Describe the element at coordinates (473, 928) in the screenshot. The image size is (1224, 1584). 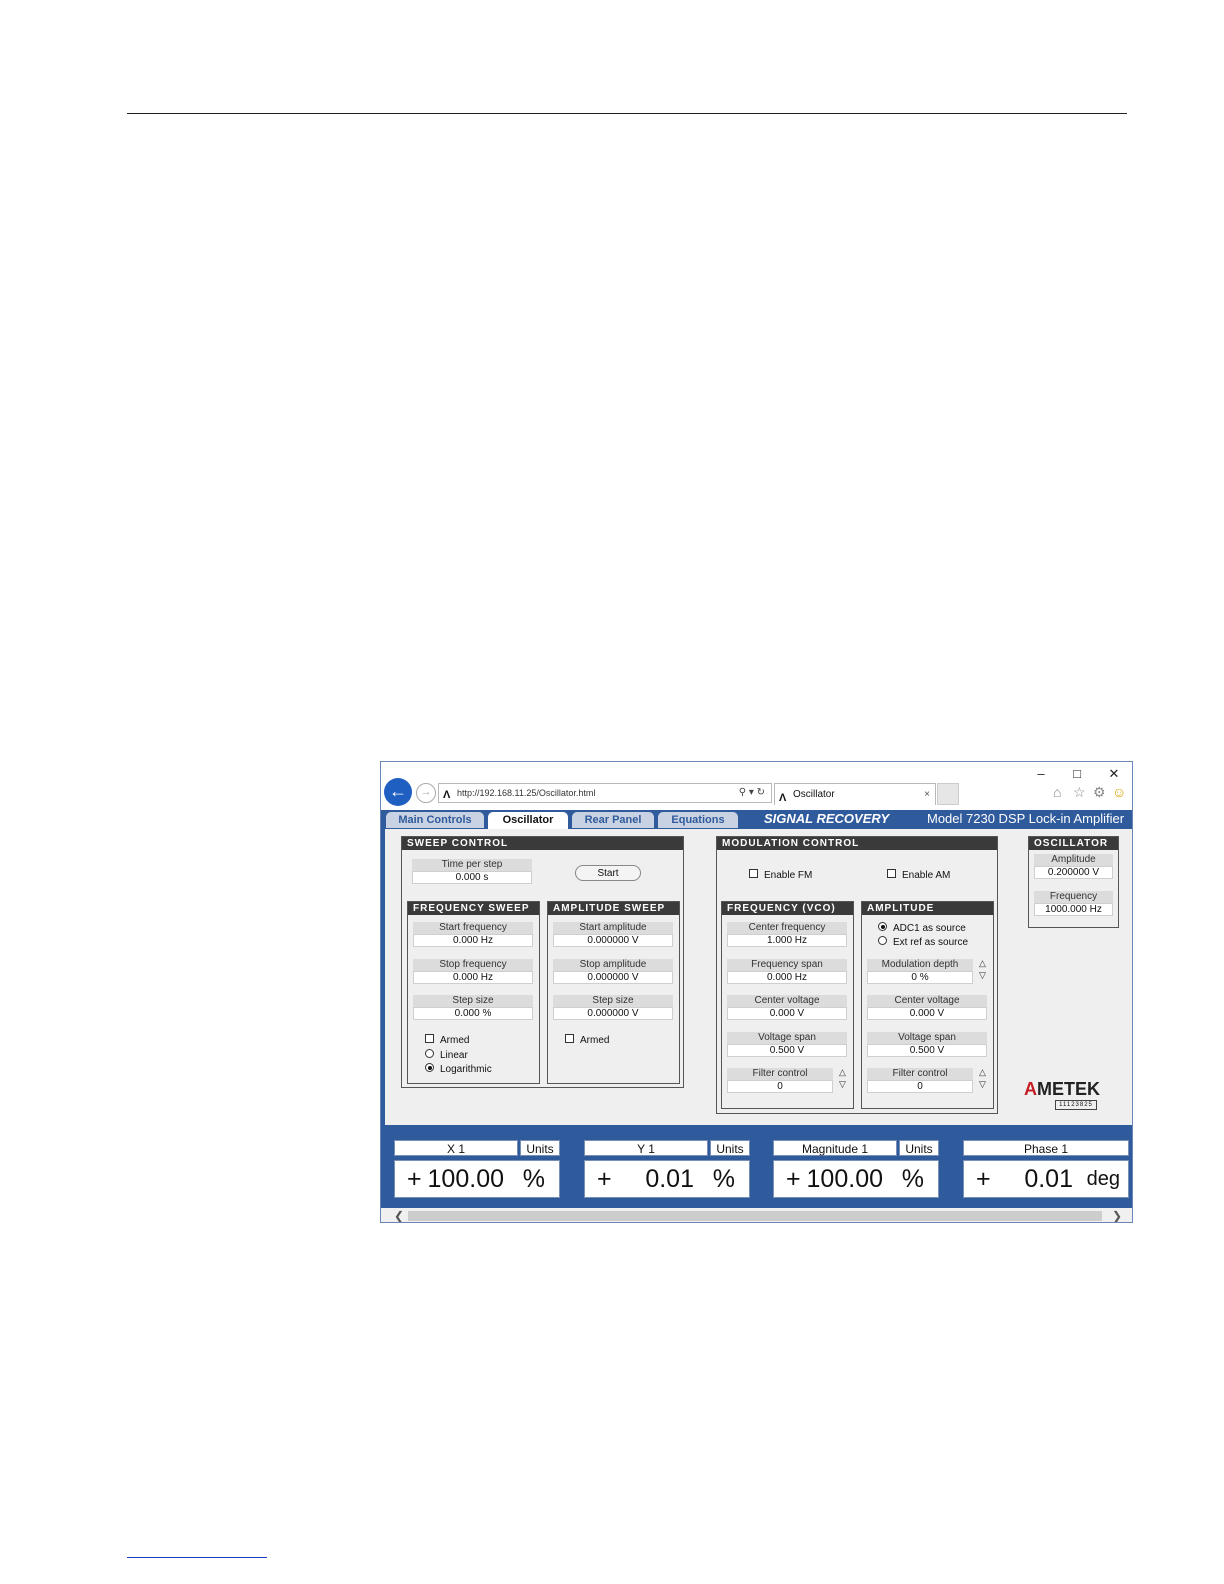
I see `start-frequency-label: Start frequency` at that location.